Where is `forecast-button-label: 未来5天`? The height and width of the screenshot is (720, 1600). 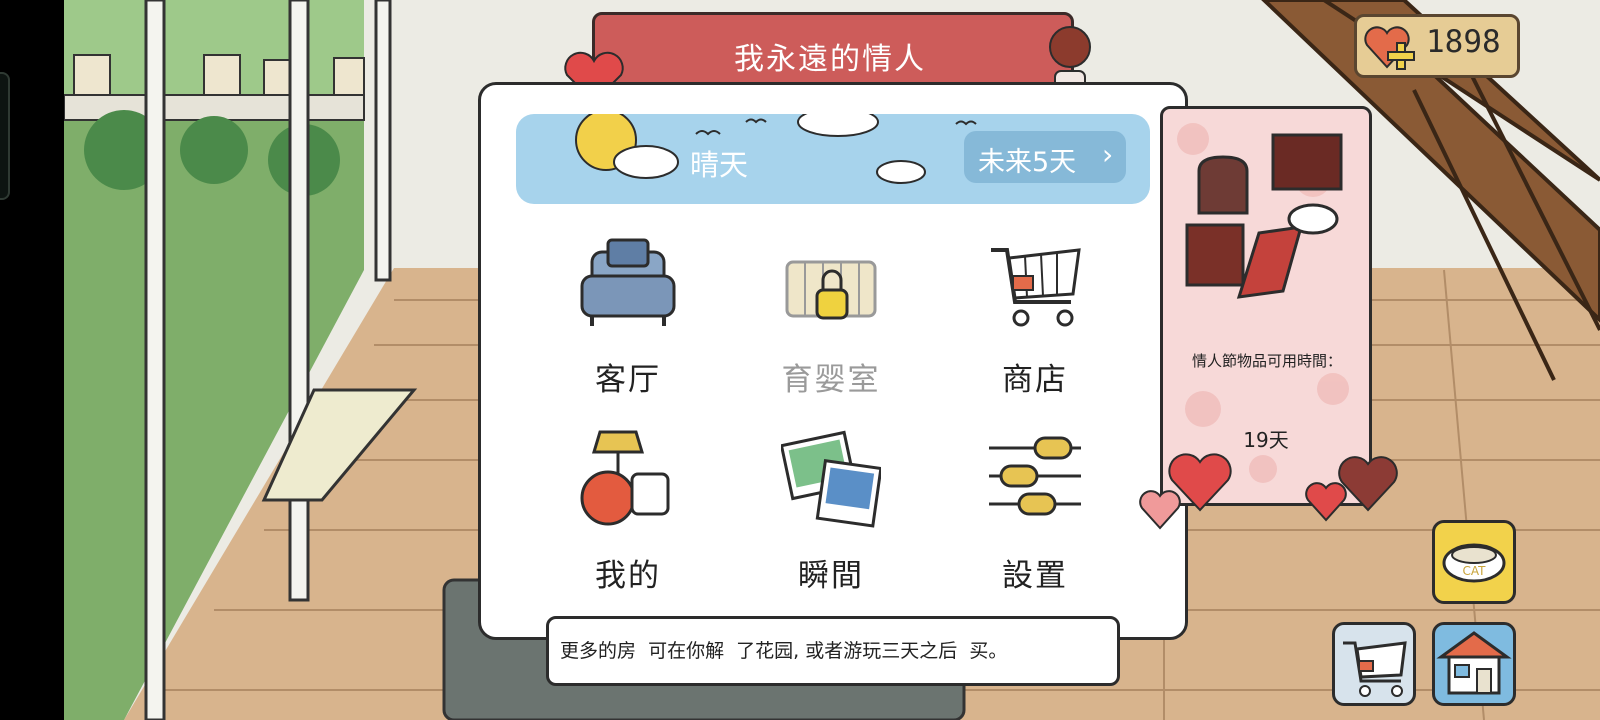 forecast-button-label: 未来5天 is located at coordinates (1027, 162).